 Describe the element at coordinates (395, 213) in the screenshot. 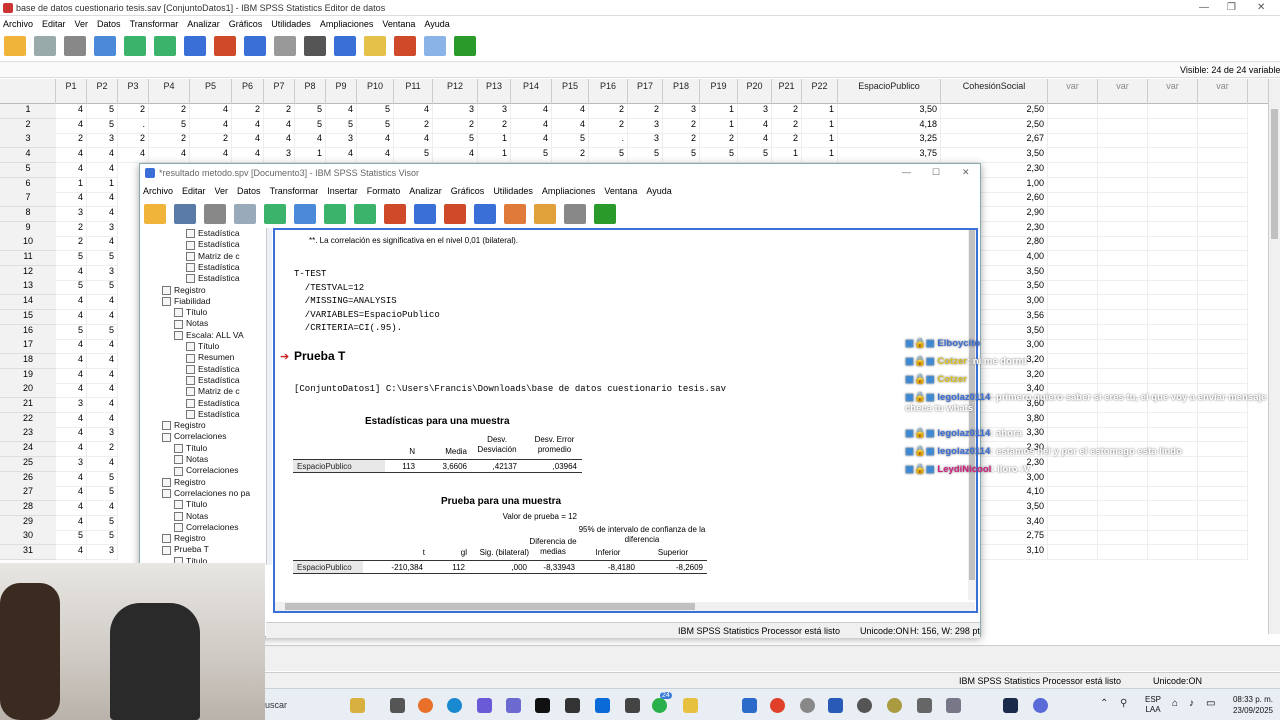

I see `viewer-goto-case-icon` at that location.